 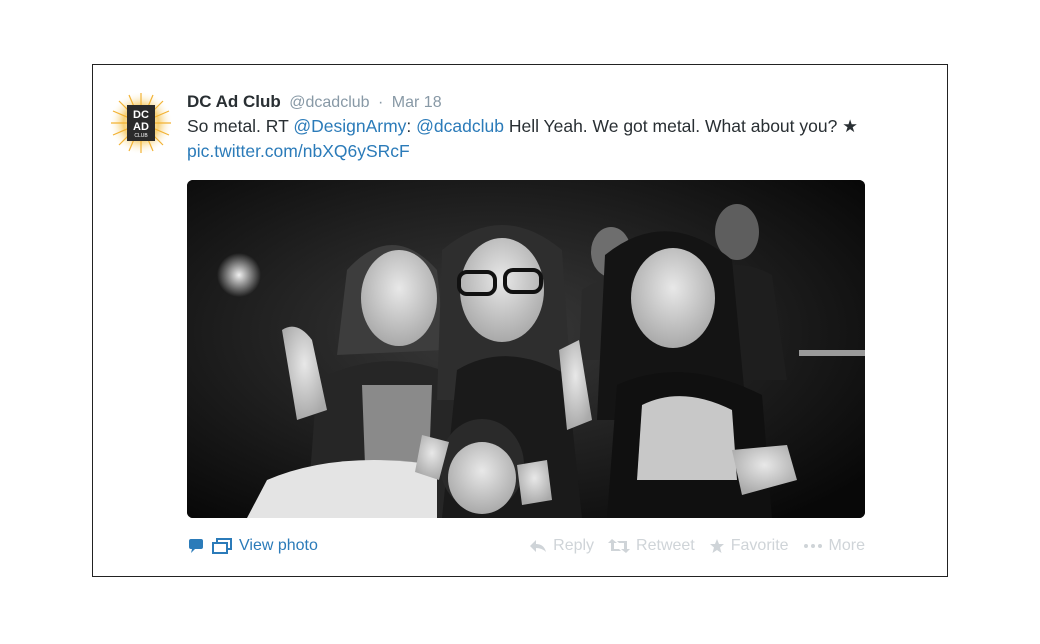 I want to click on retweet-button: Retweet, so click(x=651, y=546).